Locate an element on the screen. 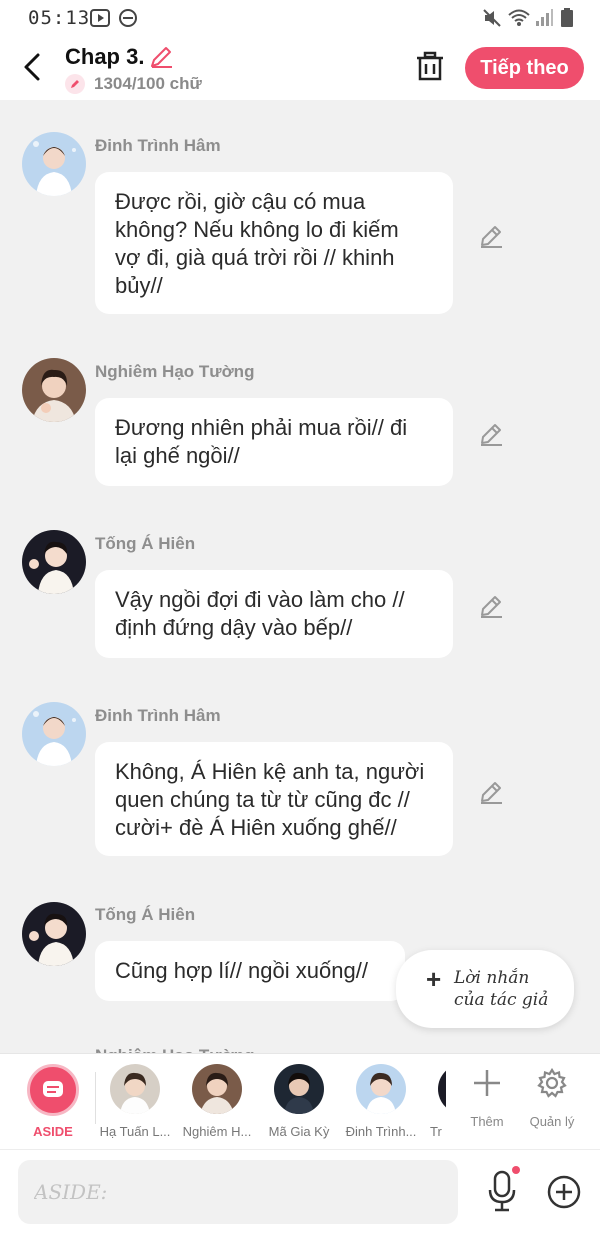  word-count-badge-icon is located at coordinates (75, 84).